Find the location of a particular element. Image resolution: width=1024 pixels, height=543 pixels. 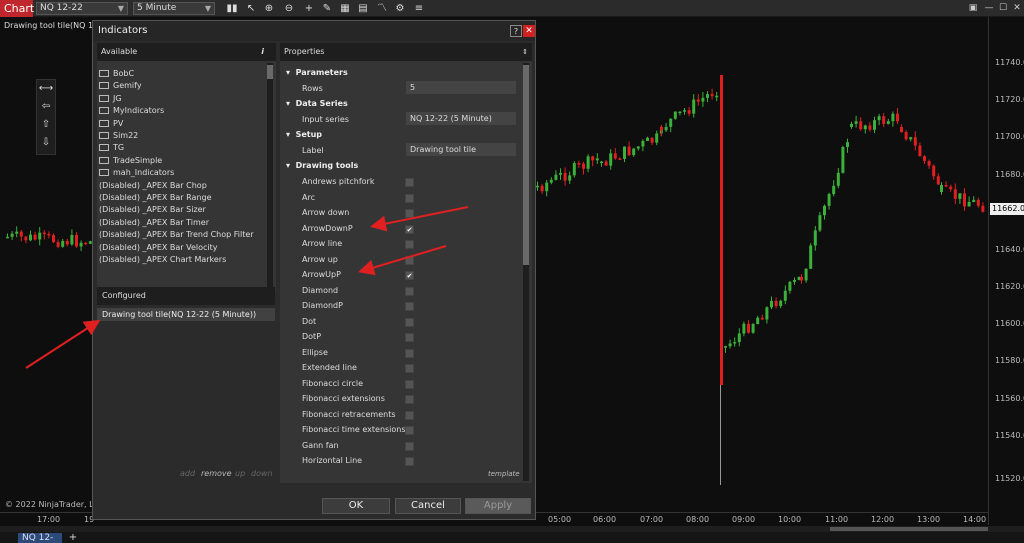

plus-icon: + is located at coordinates (309, 8).